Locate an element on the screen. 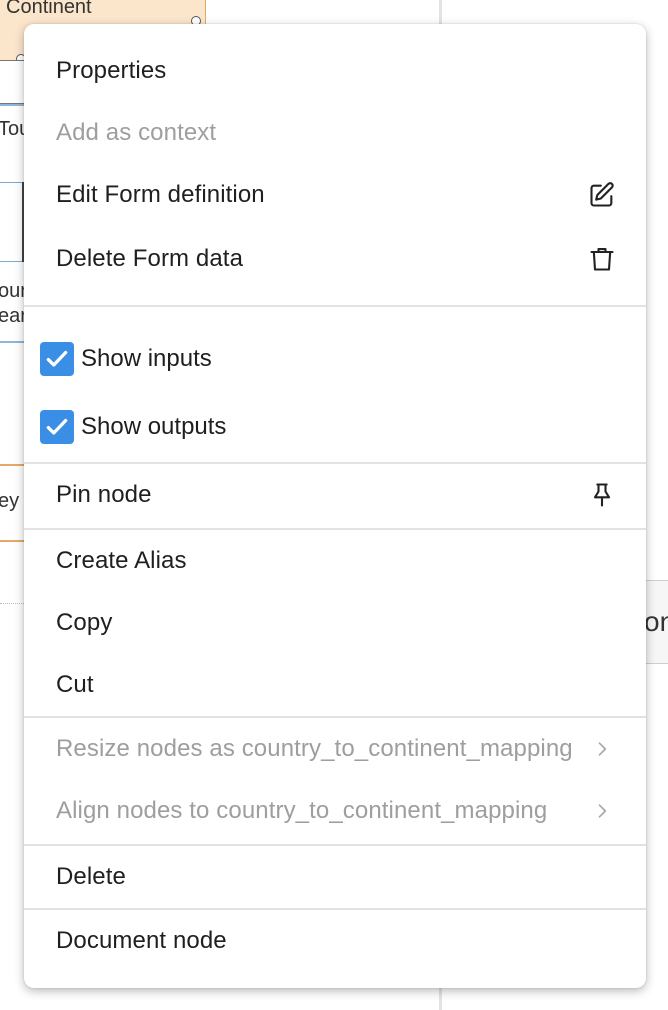  menu-item-label: Cut is located at coordinates (75, 684).